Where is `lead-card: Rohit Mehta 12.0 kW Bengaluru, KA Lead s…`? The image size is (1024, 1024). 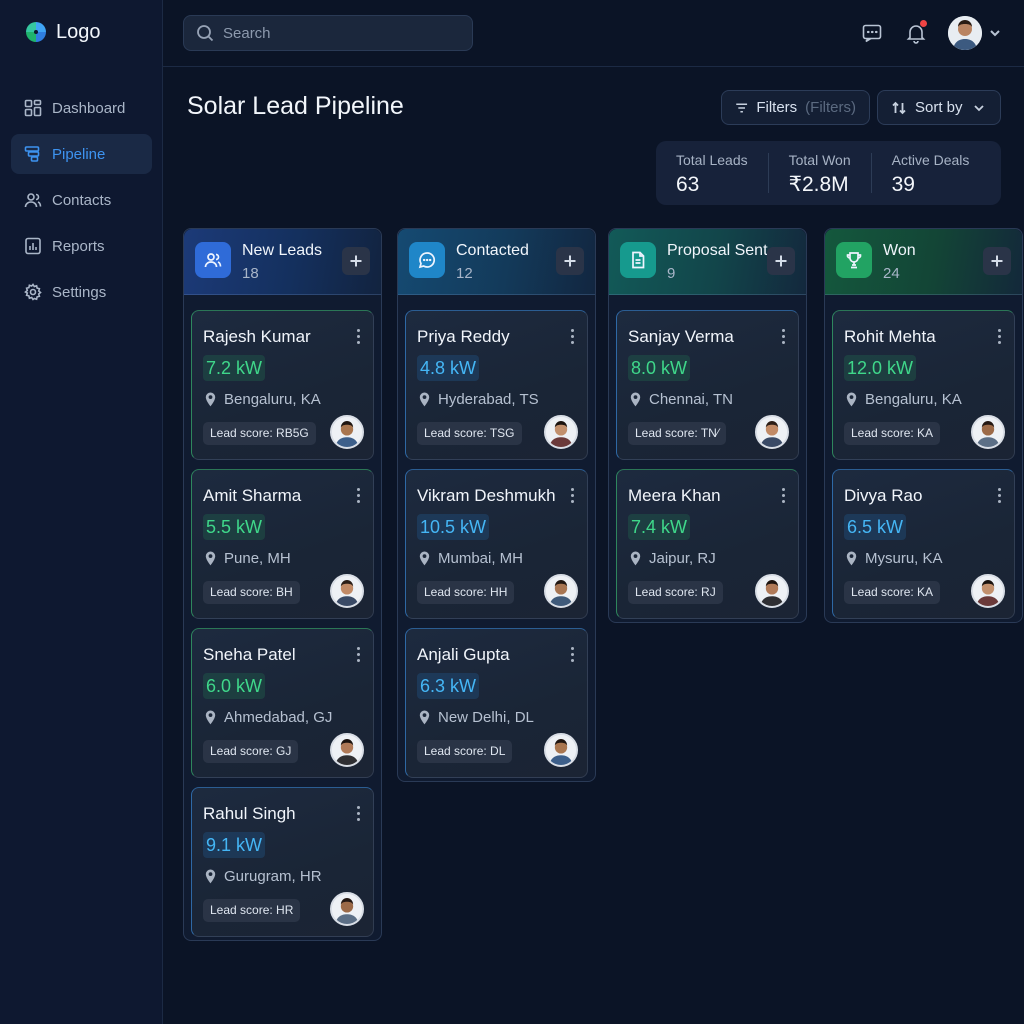 lead-card: Rohit Mehta 12.0 kW Bengaluru, KA Lead s… is located at coordinates (923, 385).